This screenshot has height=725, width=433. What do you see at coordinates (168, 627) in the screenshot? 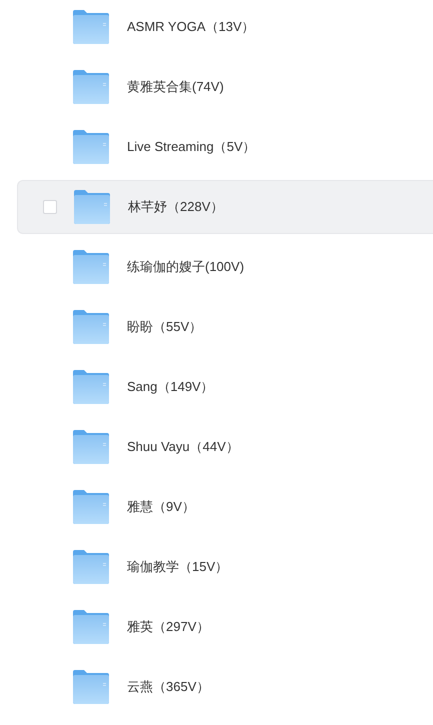
I see `folder-name: 雅英（297V）` at bounding box center [168, 627].